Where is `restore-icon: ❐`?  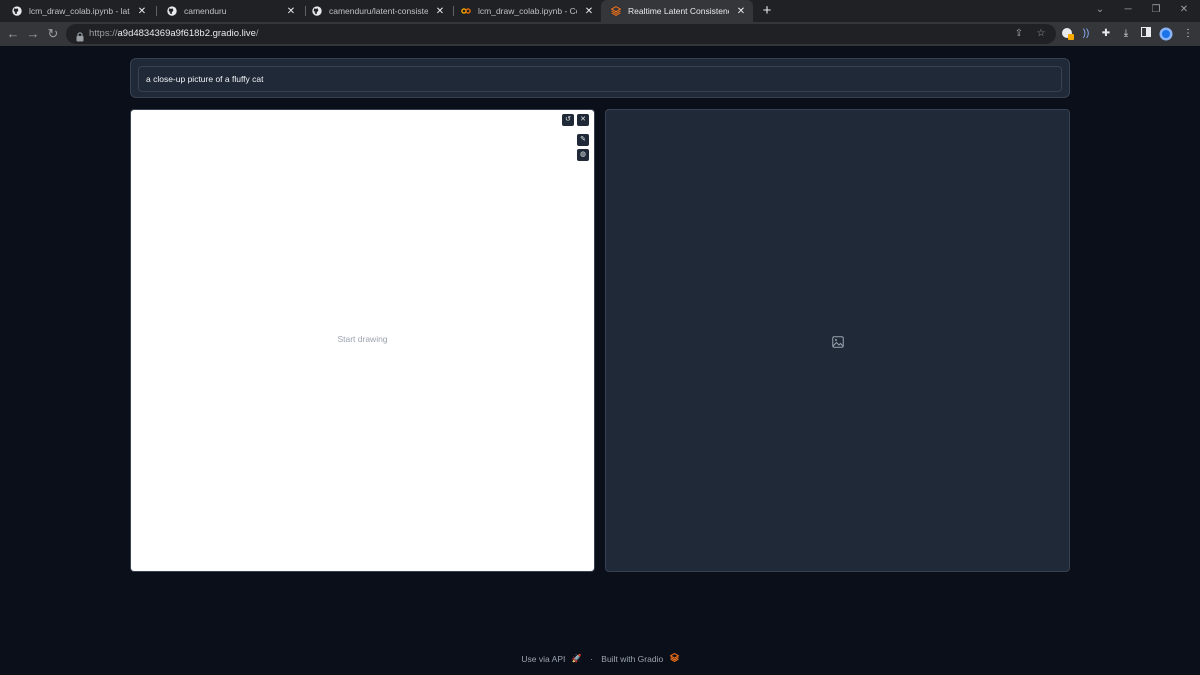 restore-icon: ❐ is located at coordinates (1156, 11).